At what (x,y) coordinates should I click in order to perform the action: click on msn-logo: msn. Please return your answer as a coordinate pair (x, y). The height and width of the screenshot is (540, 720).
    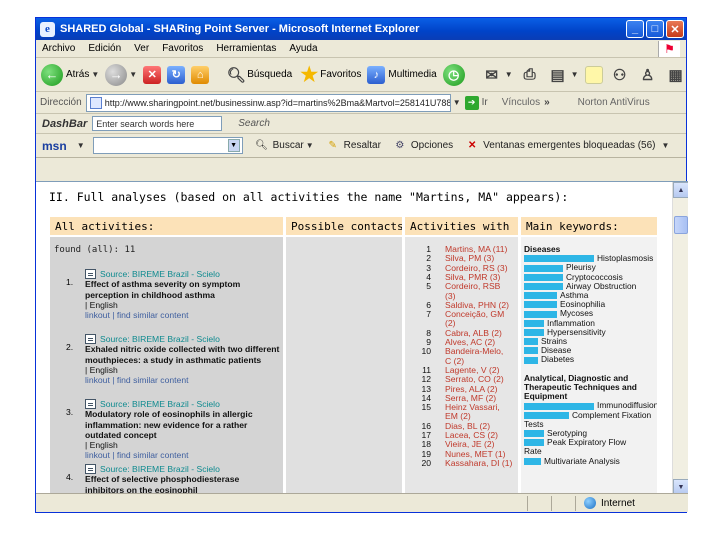
    Looking at the image, I should click on (54, 145).